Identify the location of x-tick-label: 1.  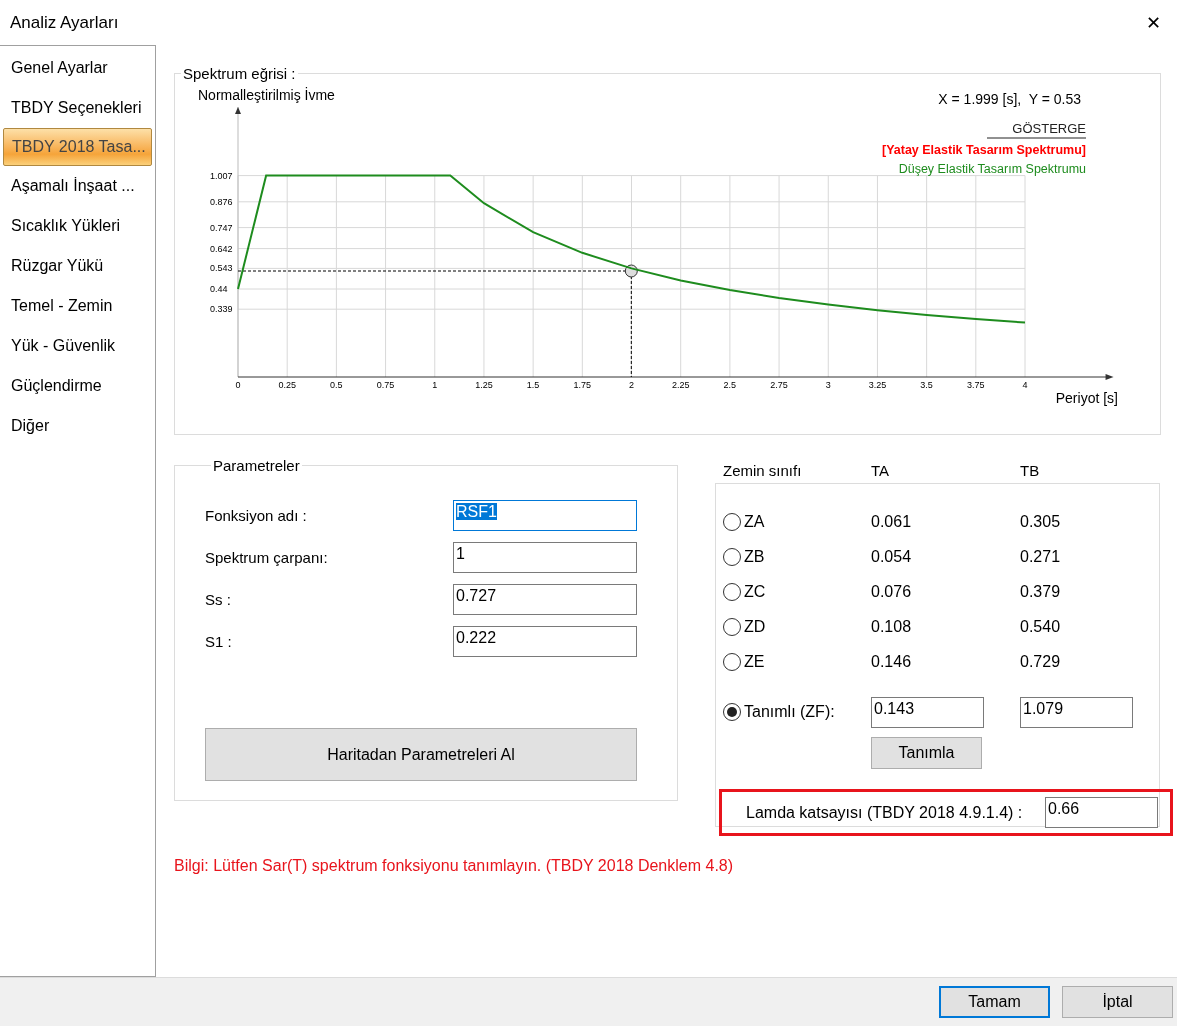
(435, 385).